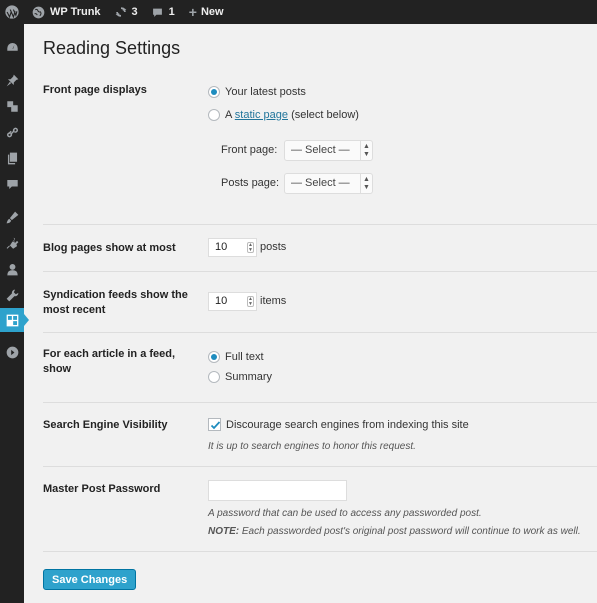 The height and width of the screenshot is (603, 597). I want to click on collapse-icon, so click(12, 352).